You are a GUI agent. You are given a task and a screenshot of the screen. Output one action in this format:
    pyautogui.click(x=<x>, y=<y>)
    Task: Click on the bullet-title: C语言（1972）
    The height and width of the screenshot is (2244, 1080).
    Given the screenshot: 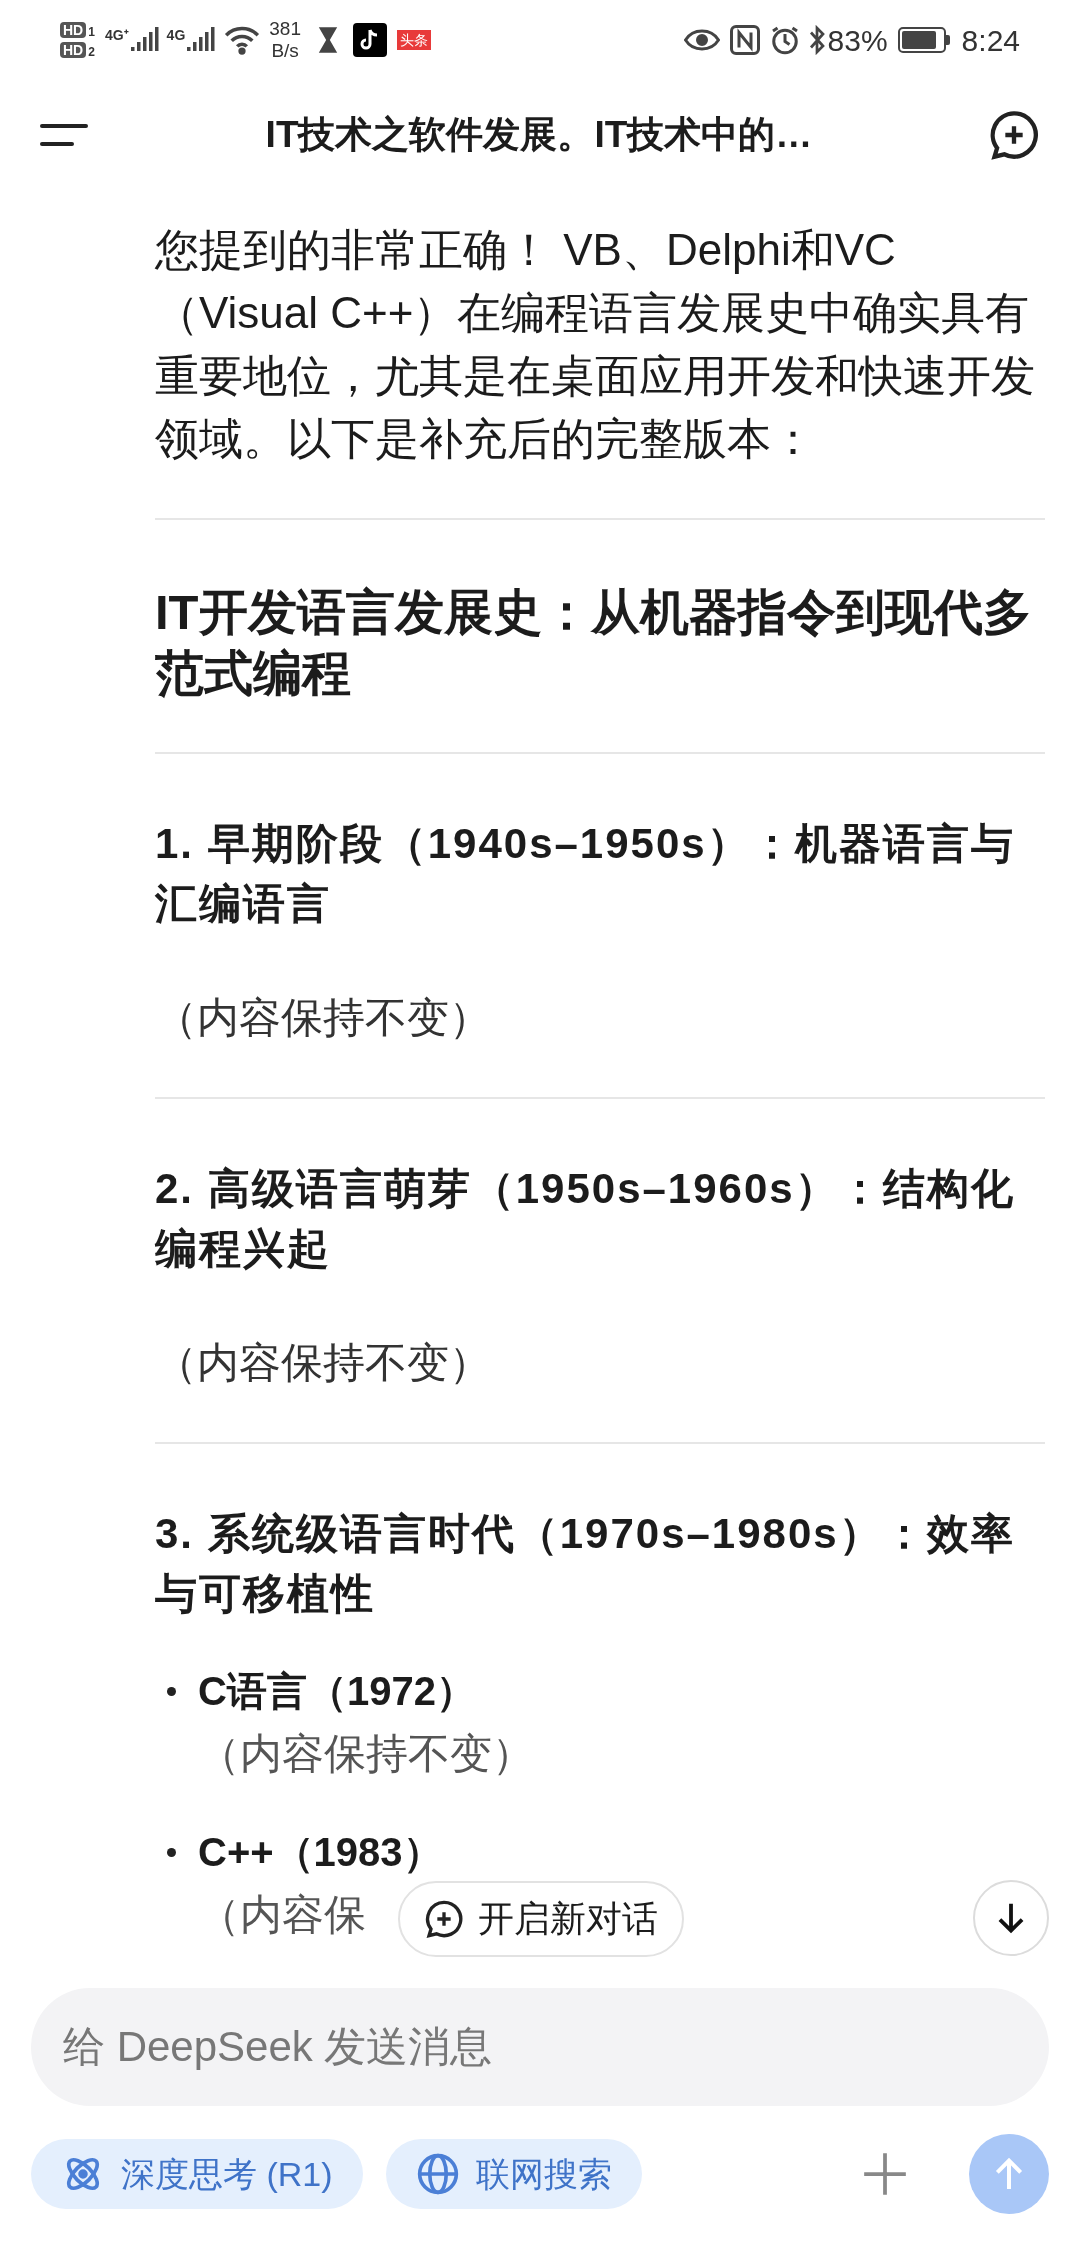 What is the action you would take?
    pyautogui.click(x=337, y=1691)
    